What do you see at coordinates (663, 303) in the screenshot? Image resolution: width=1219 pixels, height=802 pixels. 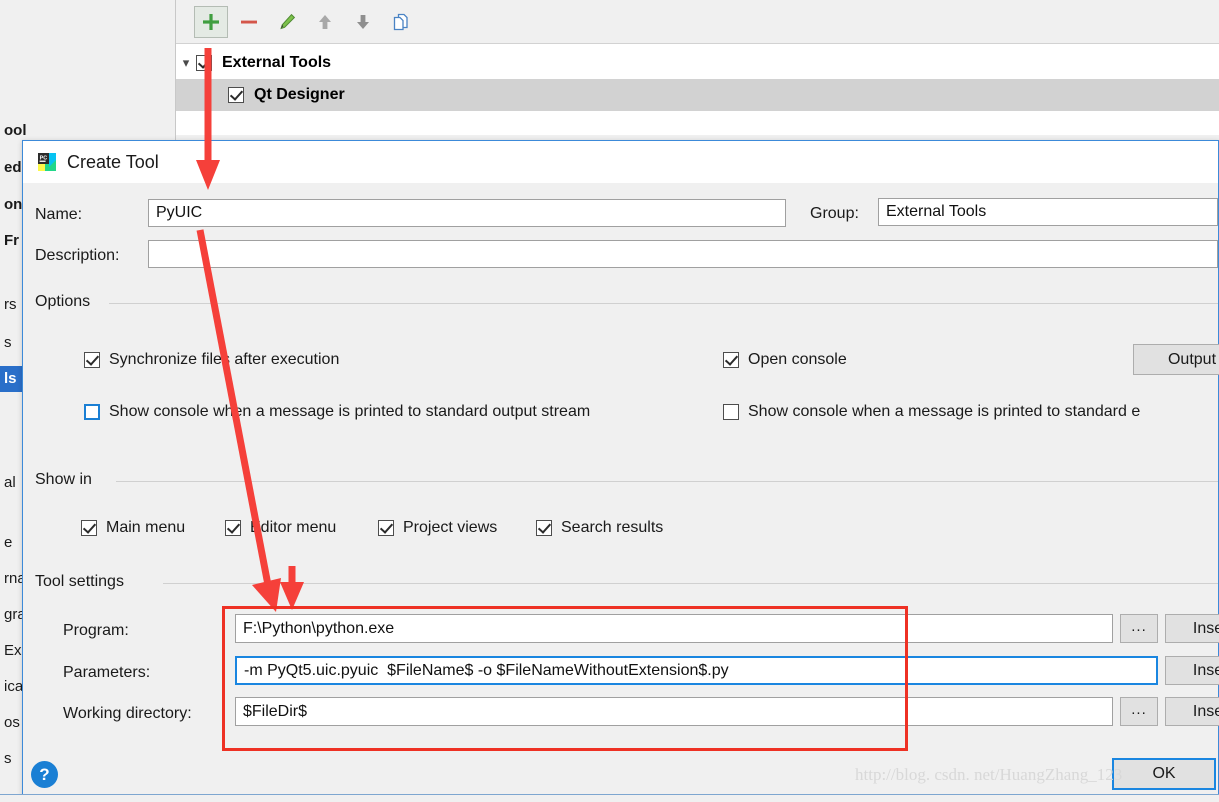 I see `options-group-line` at bounding box center [663, 303].